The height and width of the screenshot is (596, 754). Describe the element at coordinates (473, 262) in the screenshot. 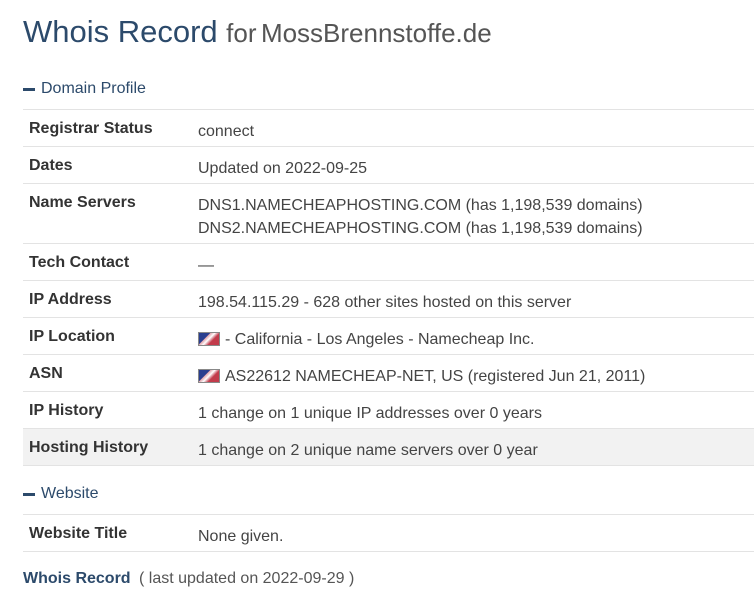

I see `row-value: —` at that location.